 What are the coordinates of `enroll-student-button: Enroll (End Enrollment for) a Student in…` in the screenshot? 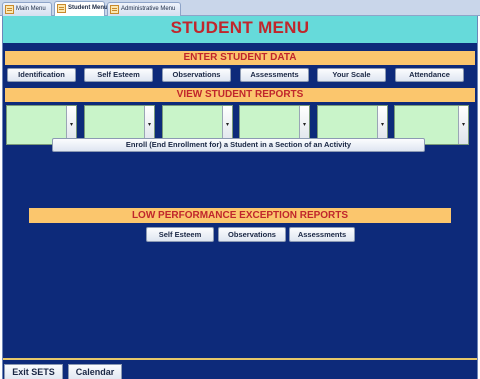 It's located at (238, 145).